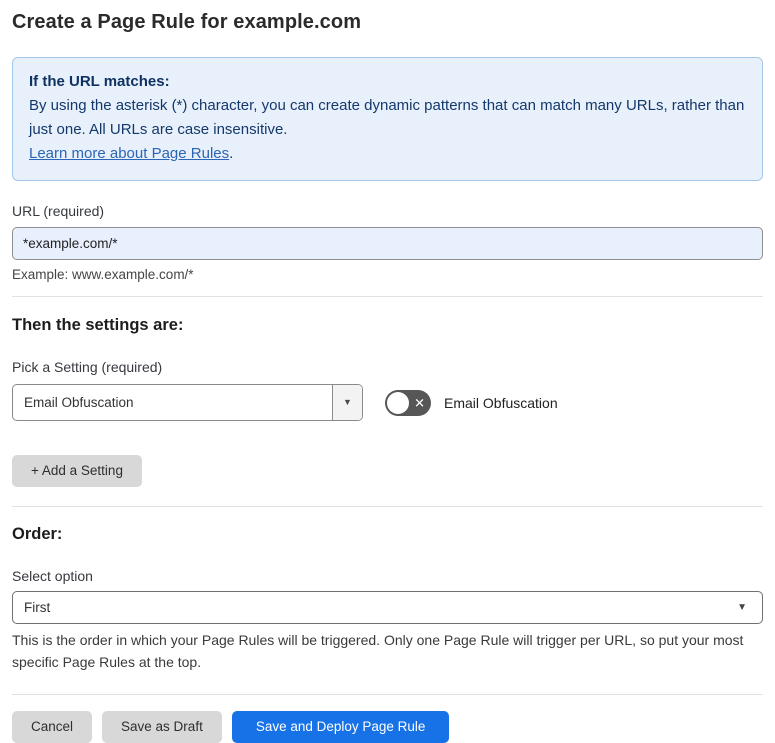  I want to click on setting-row: Email Obfuscation ▼ ✕ Email Obfuscation, so click(387, 402).